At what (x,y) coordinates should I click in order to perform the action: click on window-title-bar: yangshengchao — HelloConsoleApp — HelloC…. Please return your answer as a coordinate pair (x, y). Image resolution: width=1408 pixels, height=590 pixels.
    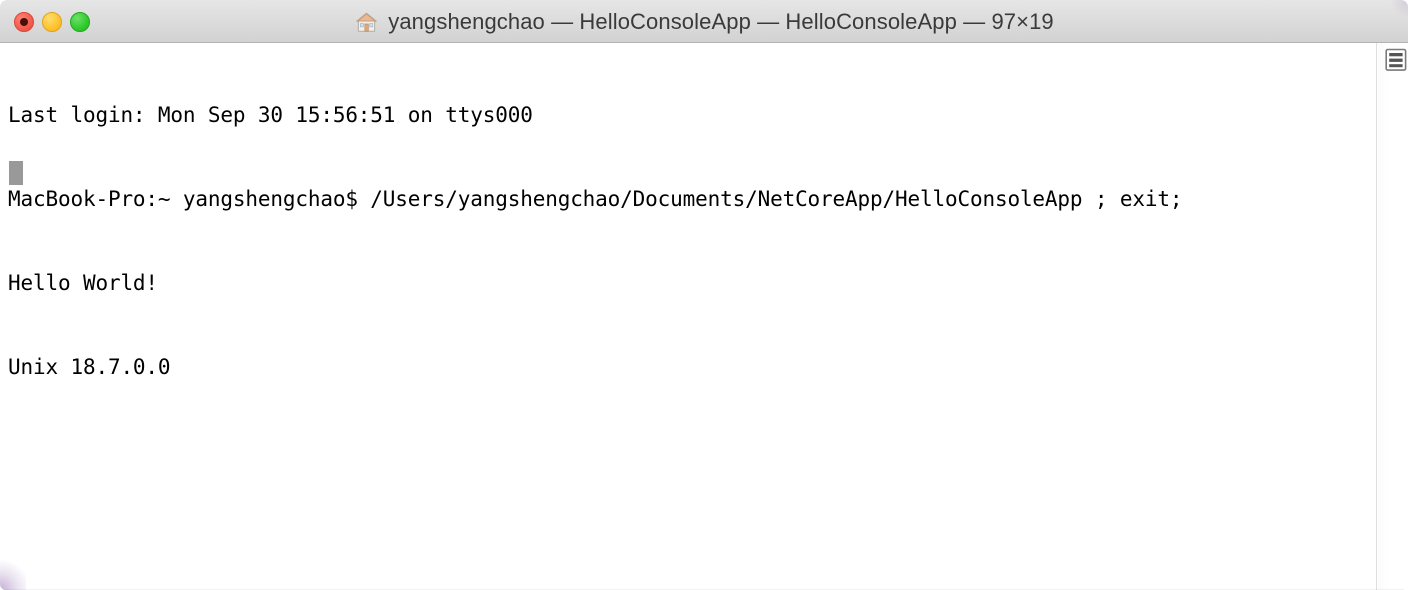
    Looking at the image, I should click on (704, 21).